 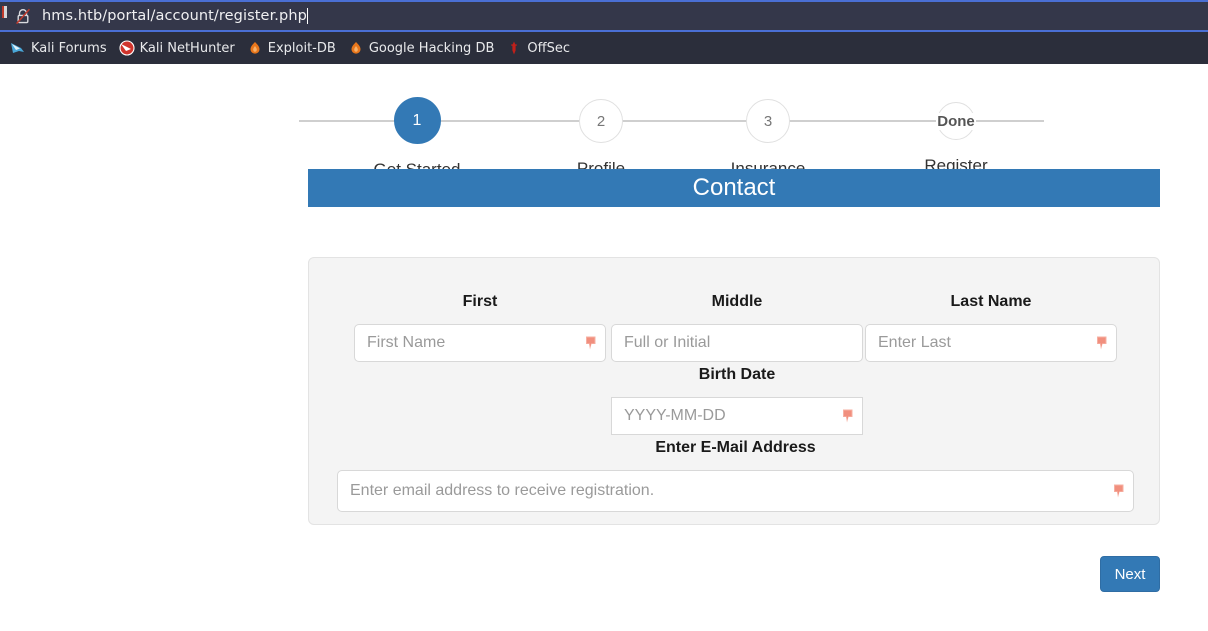 I want to click on bookmark-kali-nethunter: Kali NetHunter, so click(x=179, y=48).